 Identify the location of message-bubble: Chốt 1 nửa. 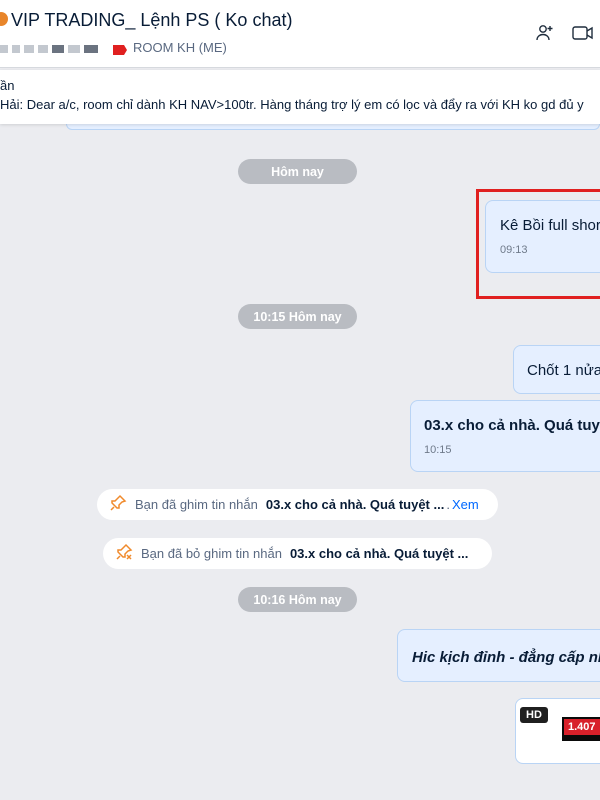
(556, 369).